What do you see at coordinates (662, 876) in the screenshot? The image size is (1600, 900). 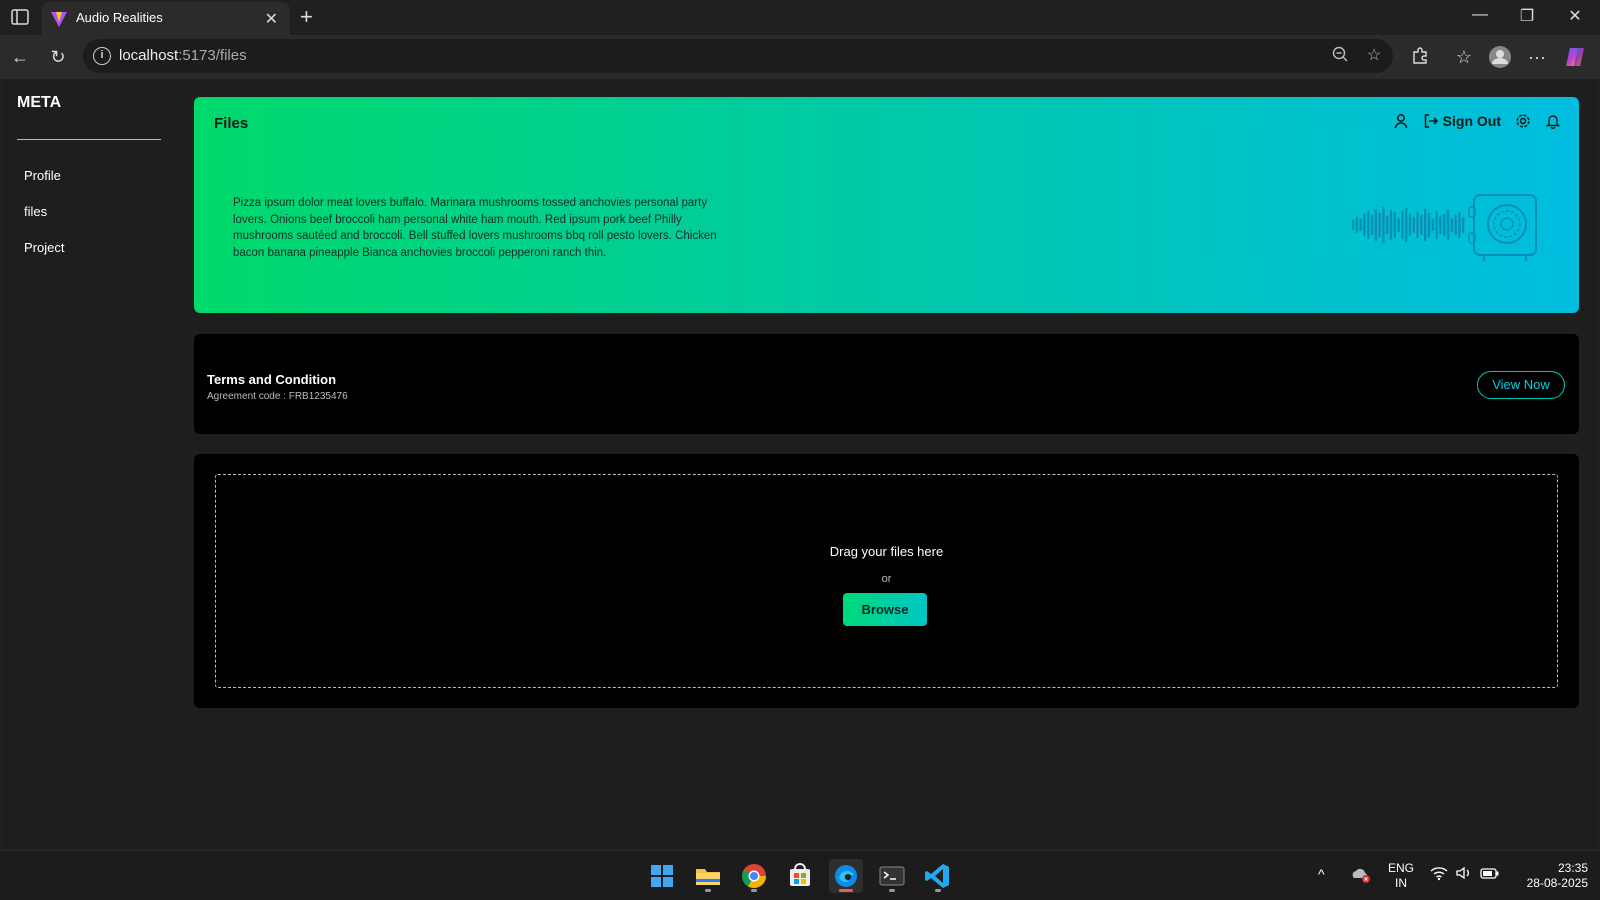 I see `windows-start-icon` at bounding box center [662, 876].